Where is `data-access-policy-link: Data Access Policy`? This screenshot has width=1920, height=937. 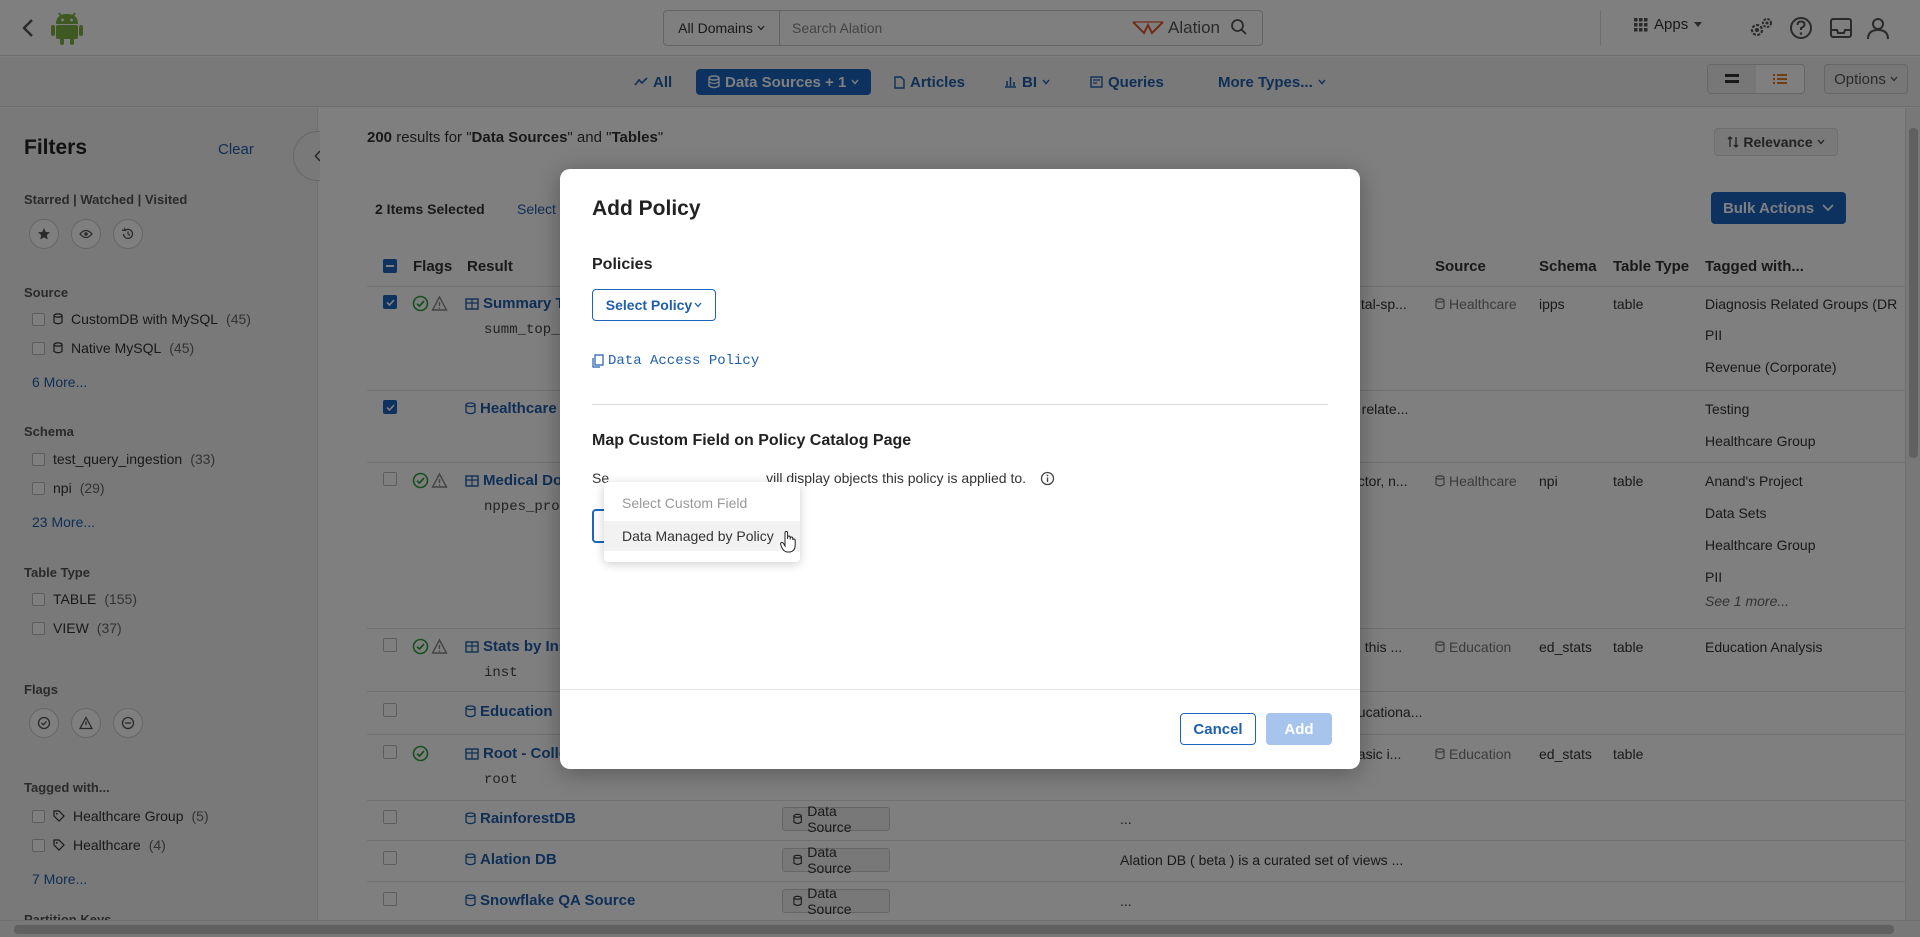
data-access-policy-link: Data Access Policy is located at coordinates (675, 361).